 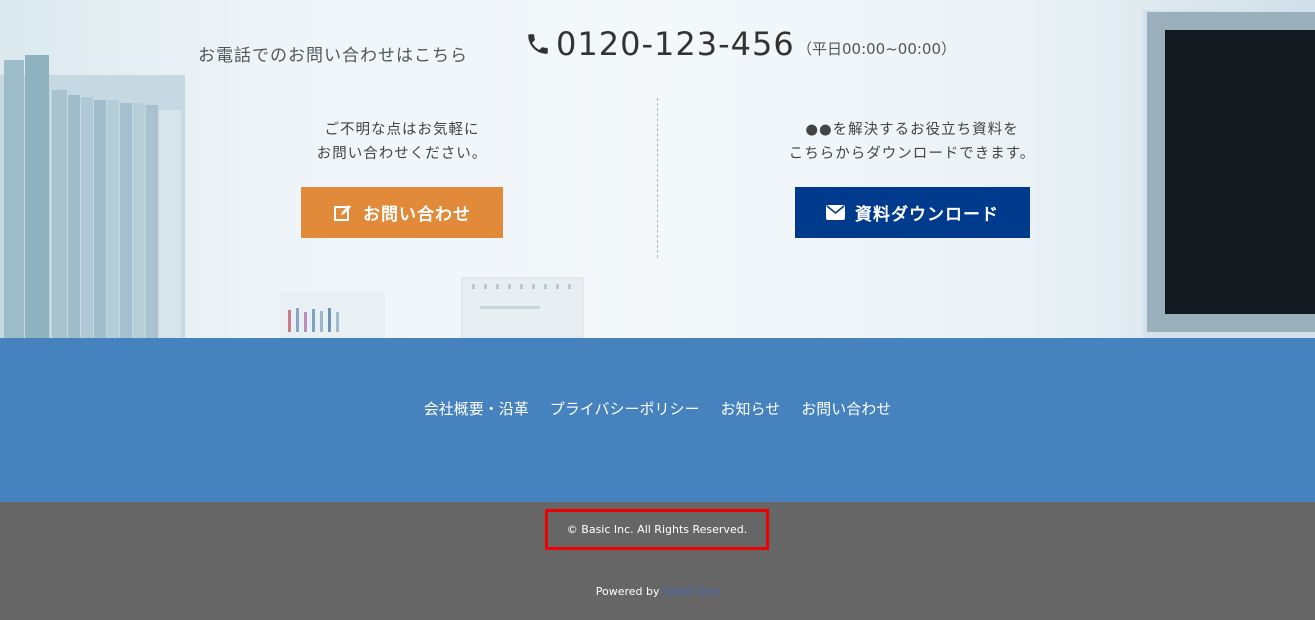 What do you see at coordinates (342, 212) in the screenshot?
I see `edit-icon` at bounding box center [342, 212].